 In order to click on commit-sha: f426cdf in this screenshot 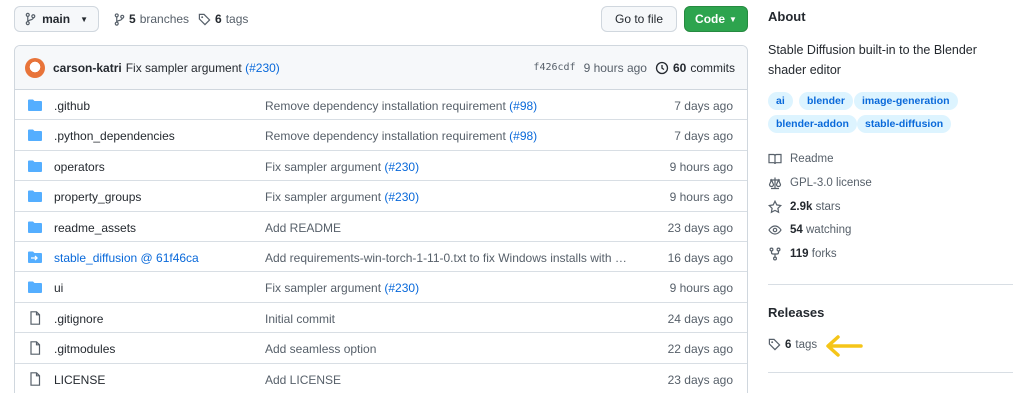, I will do `click(554, 67)`.